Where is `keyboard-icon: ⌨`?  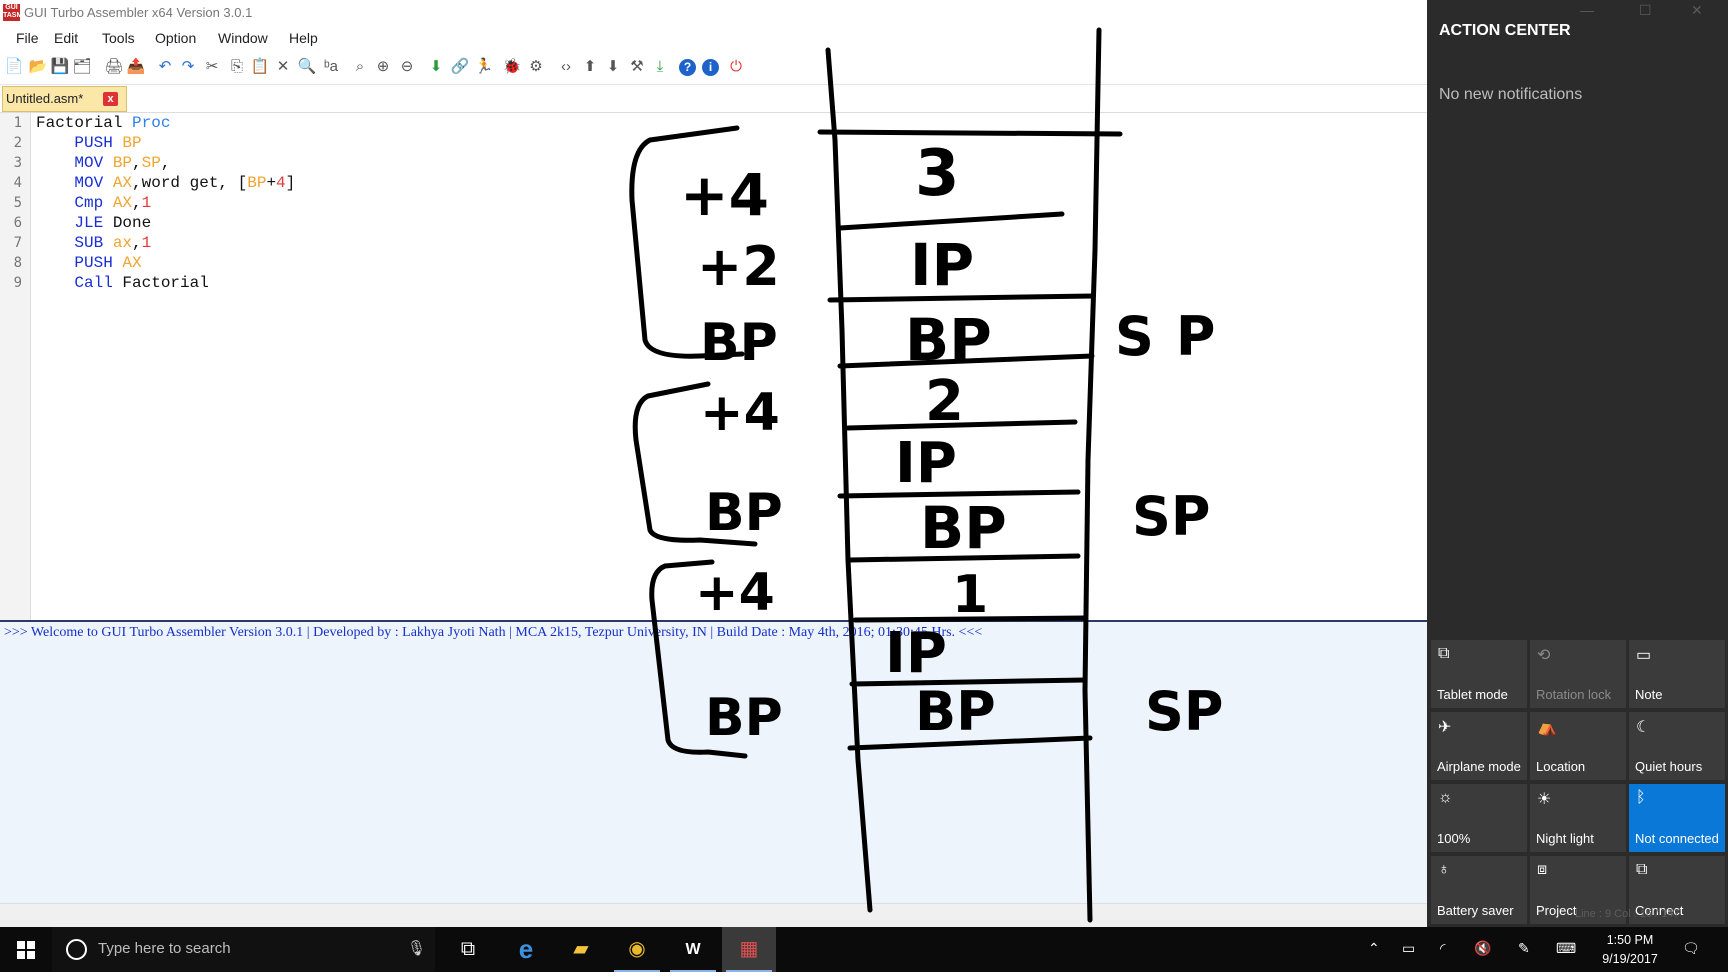 keyboard-icon: ⌨ is located at coordinates (1566, 948).